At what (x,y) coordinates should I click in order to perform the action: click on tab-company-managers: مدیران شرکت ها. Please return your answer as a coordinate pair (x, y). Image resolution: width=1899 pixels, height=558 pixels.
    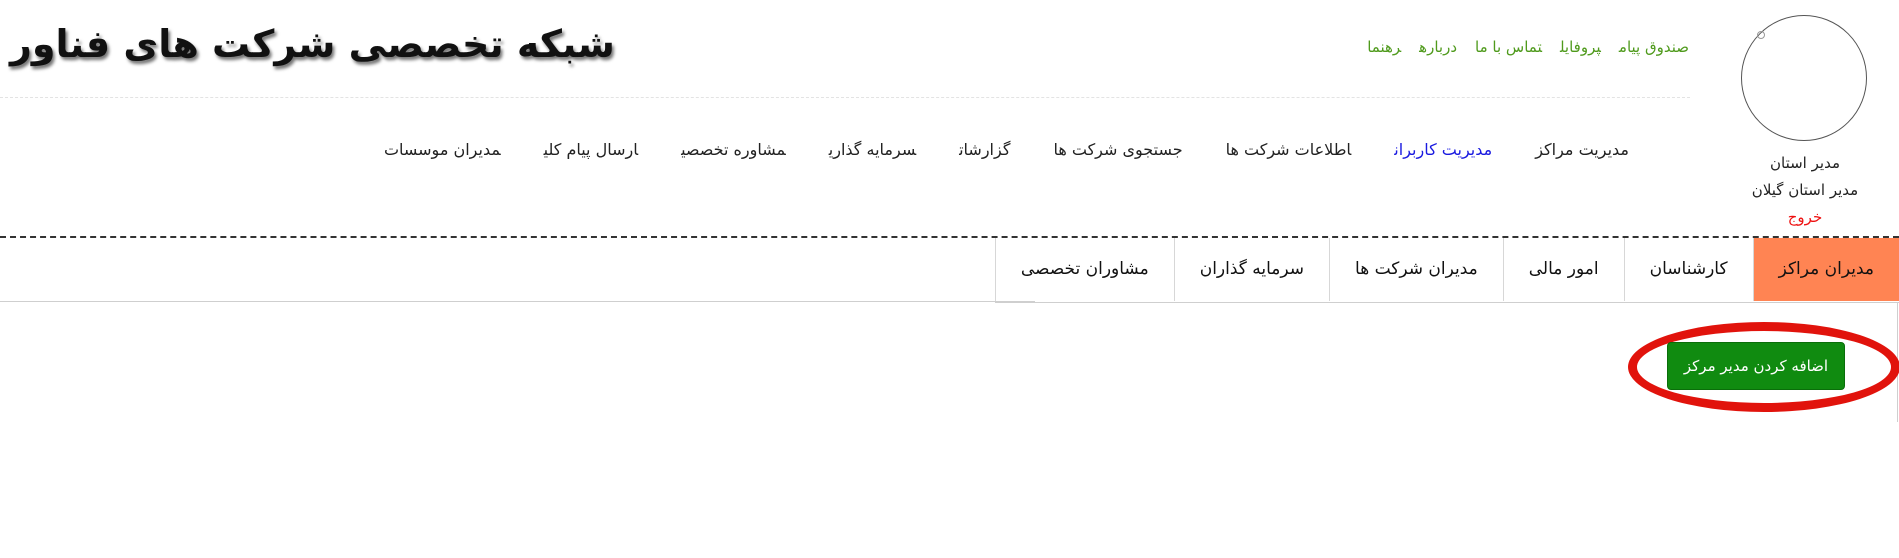
    Looking at the image, I should click on (1416, 269).